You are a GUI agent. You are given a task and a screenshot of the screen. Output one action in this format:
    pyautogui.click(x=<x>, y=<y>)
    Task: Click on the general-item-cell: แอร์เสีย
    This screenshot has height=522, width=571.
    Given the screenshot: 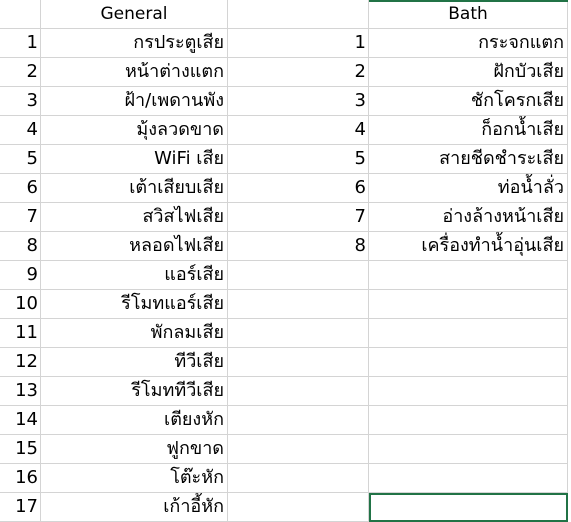 What is the action you would take?
    pyautogui.click(x=134, y=275)
    